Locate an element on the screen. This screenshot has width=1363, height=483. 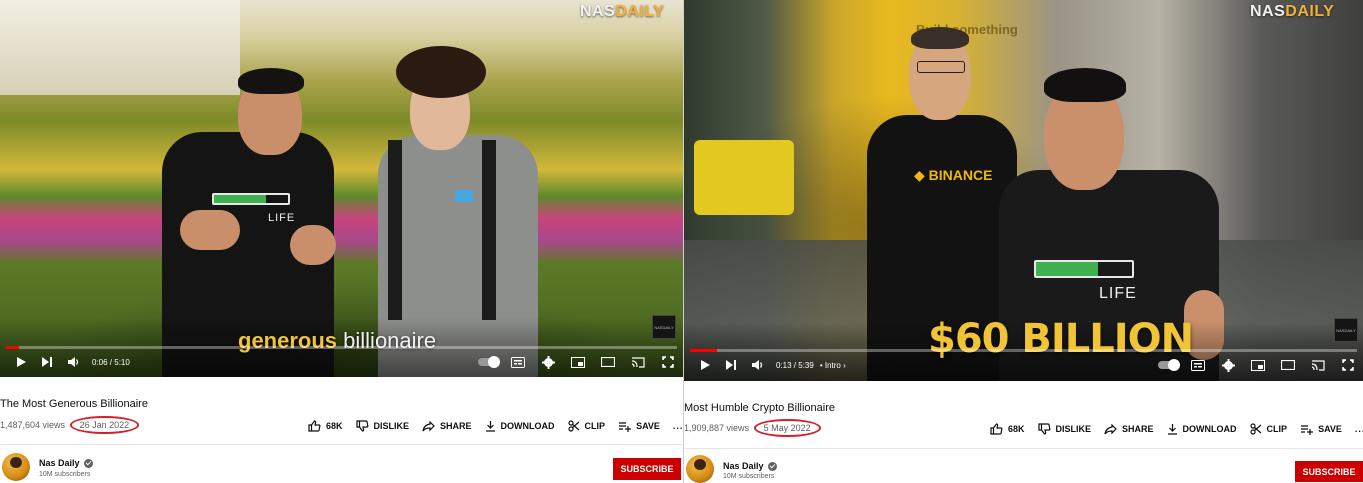
video-meta: 1,487,604 views 26 Jan 2022 is located at coordinates (70, 425).